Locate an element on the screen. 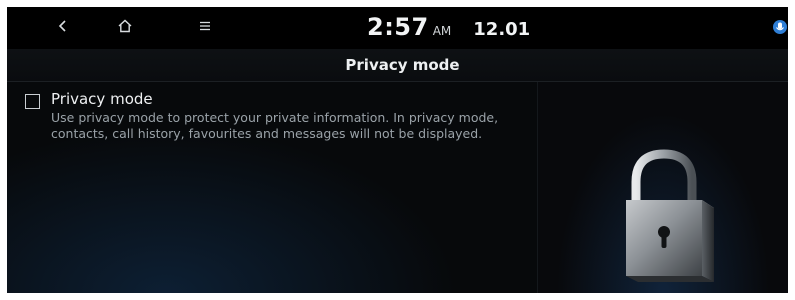  clock-ampm: AM is located at coordinates (442, 31).